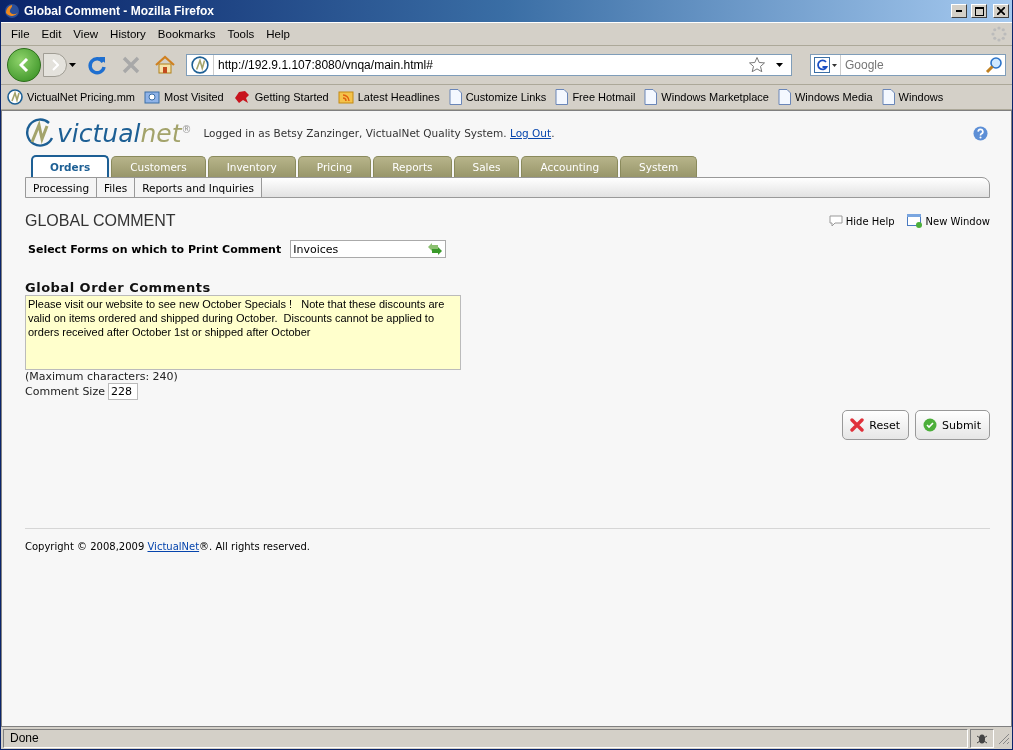 This screenshot has height=750, width=1013. Describe the element at coordinates (128, 34) in the screenshot. I see `menu-item: History` at that location.